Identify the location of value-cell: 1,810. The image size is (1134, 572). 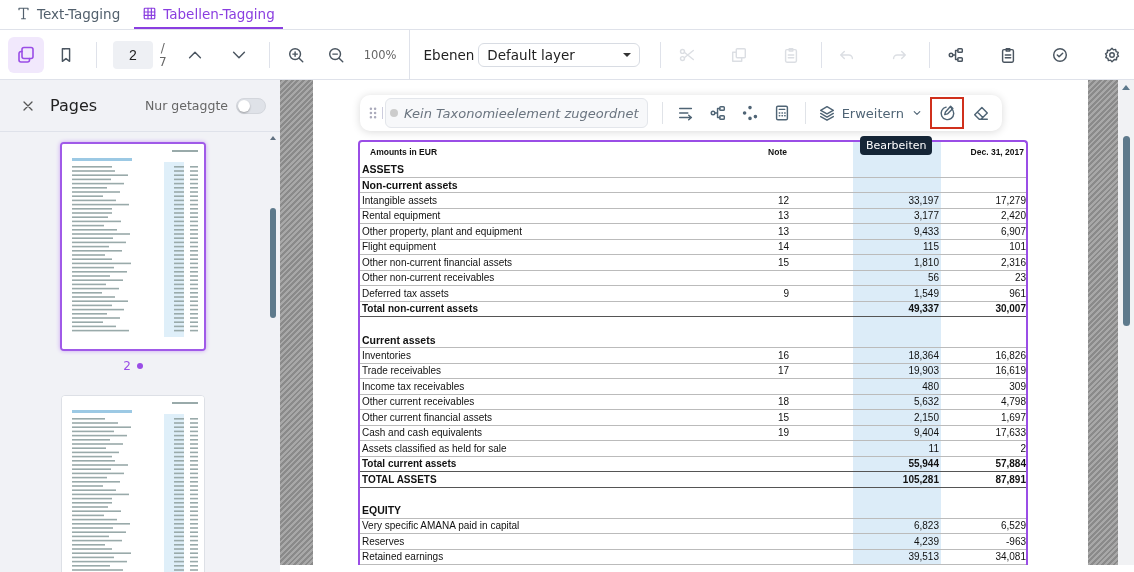
(897, 262).